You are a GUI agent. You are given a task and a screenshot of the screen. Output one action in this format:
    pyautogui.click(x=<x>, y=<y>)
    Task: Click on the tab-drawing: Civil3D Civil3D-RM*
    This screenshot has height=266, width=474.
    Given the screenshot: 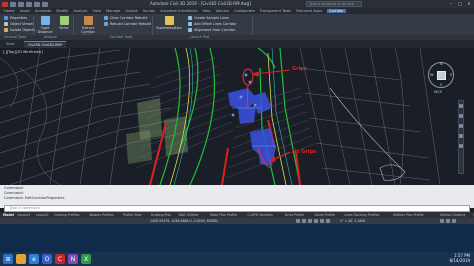 What is the action you would take?
    pyautogui.click(x=45, y=44)
    